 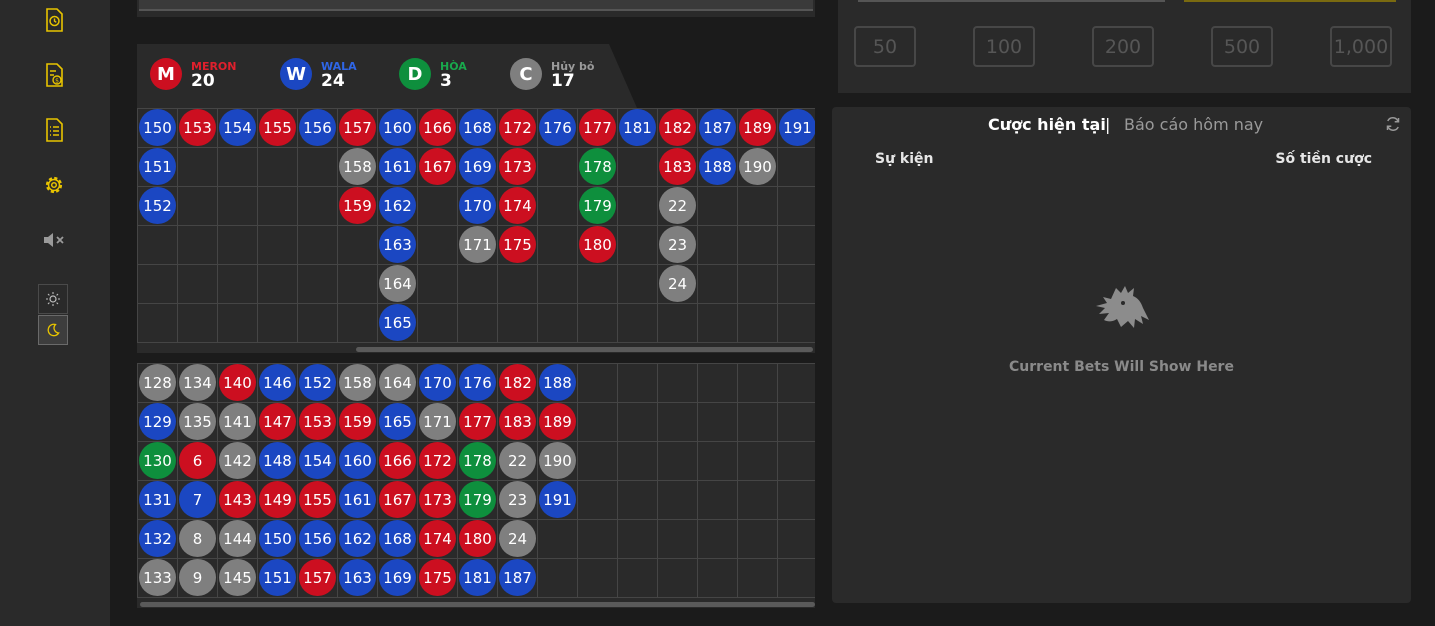 What do you see at coordinates (357, 460) in the screenshot?
I see `road-result-ball: 160` at bounding box center [357, 460].